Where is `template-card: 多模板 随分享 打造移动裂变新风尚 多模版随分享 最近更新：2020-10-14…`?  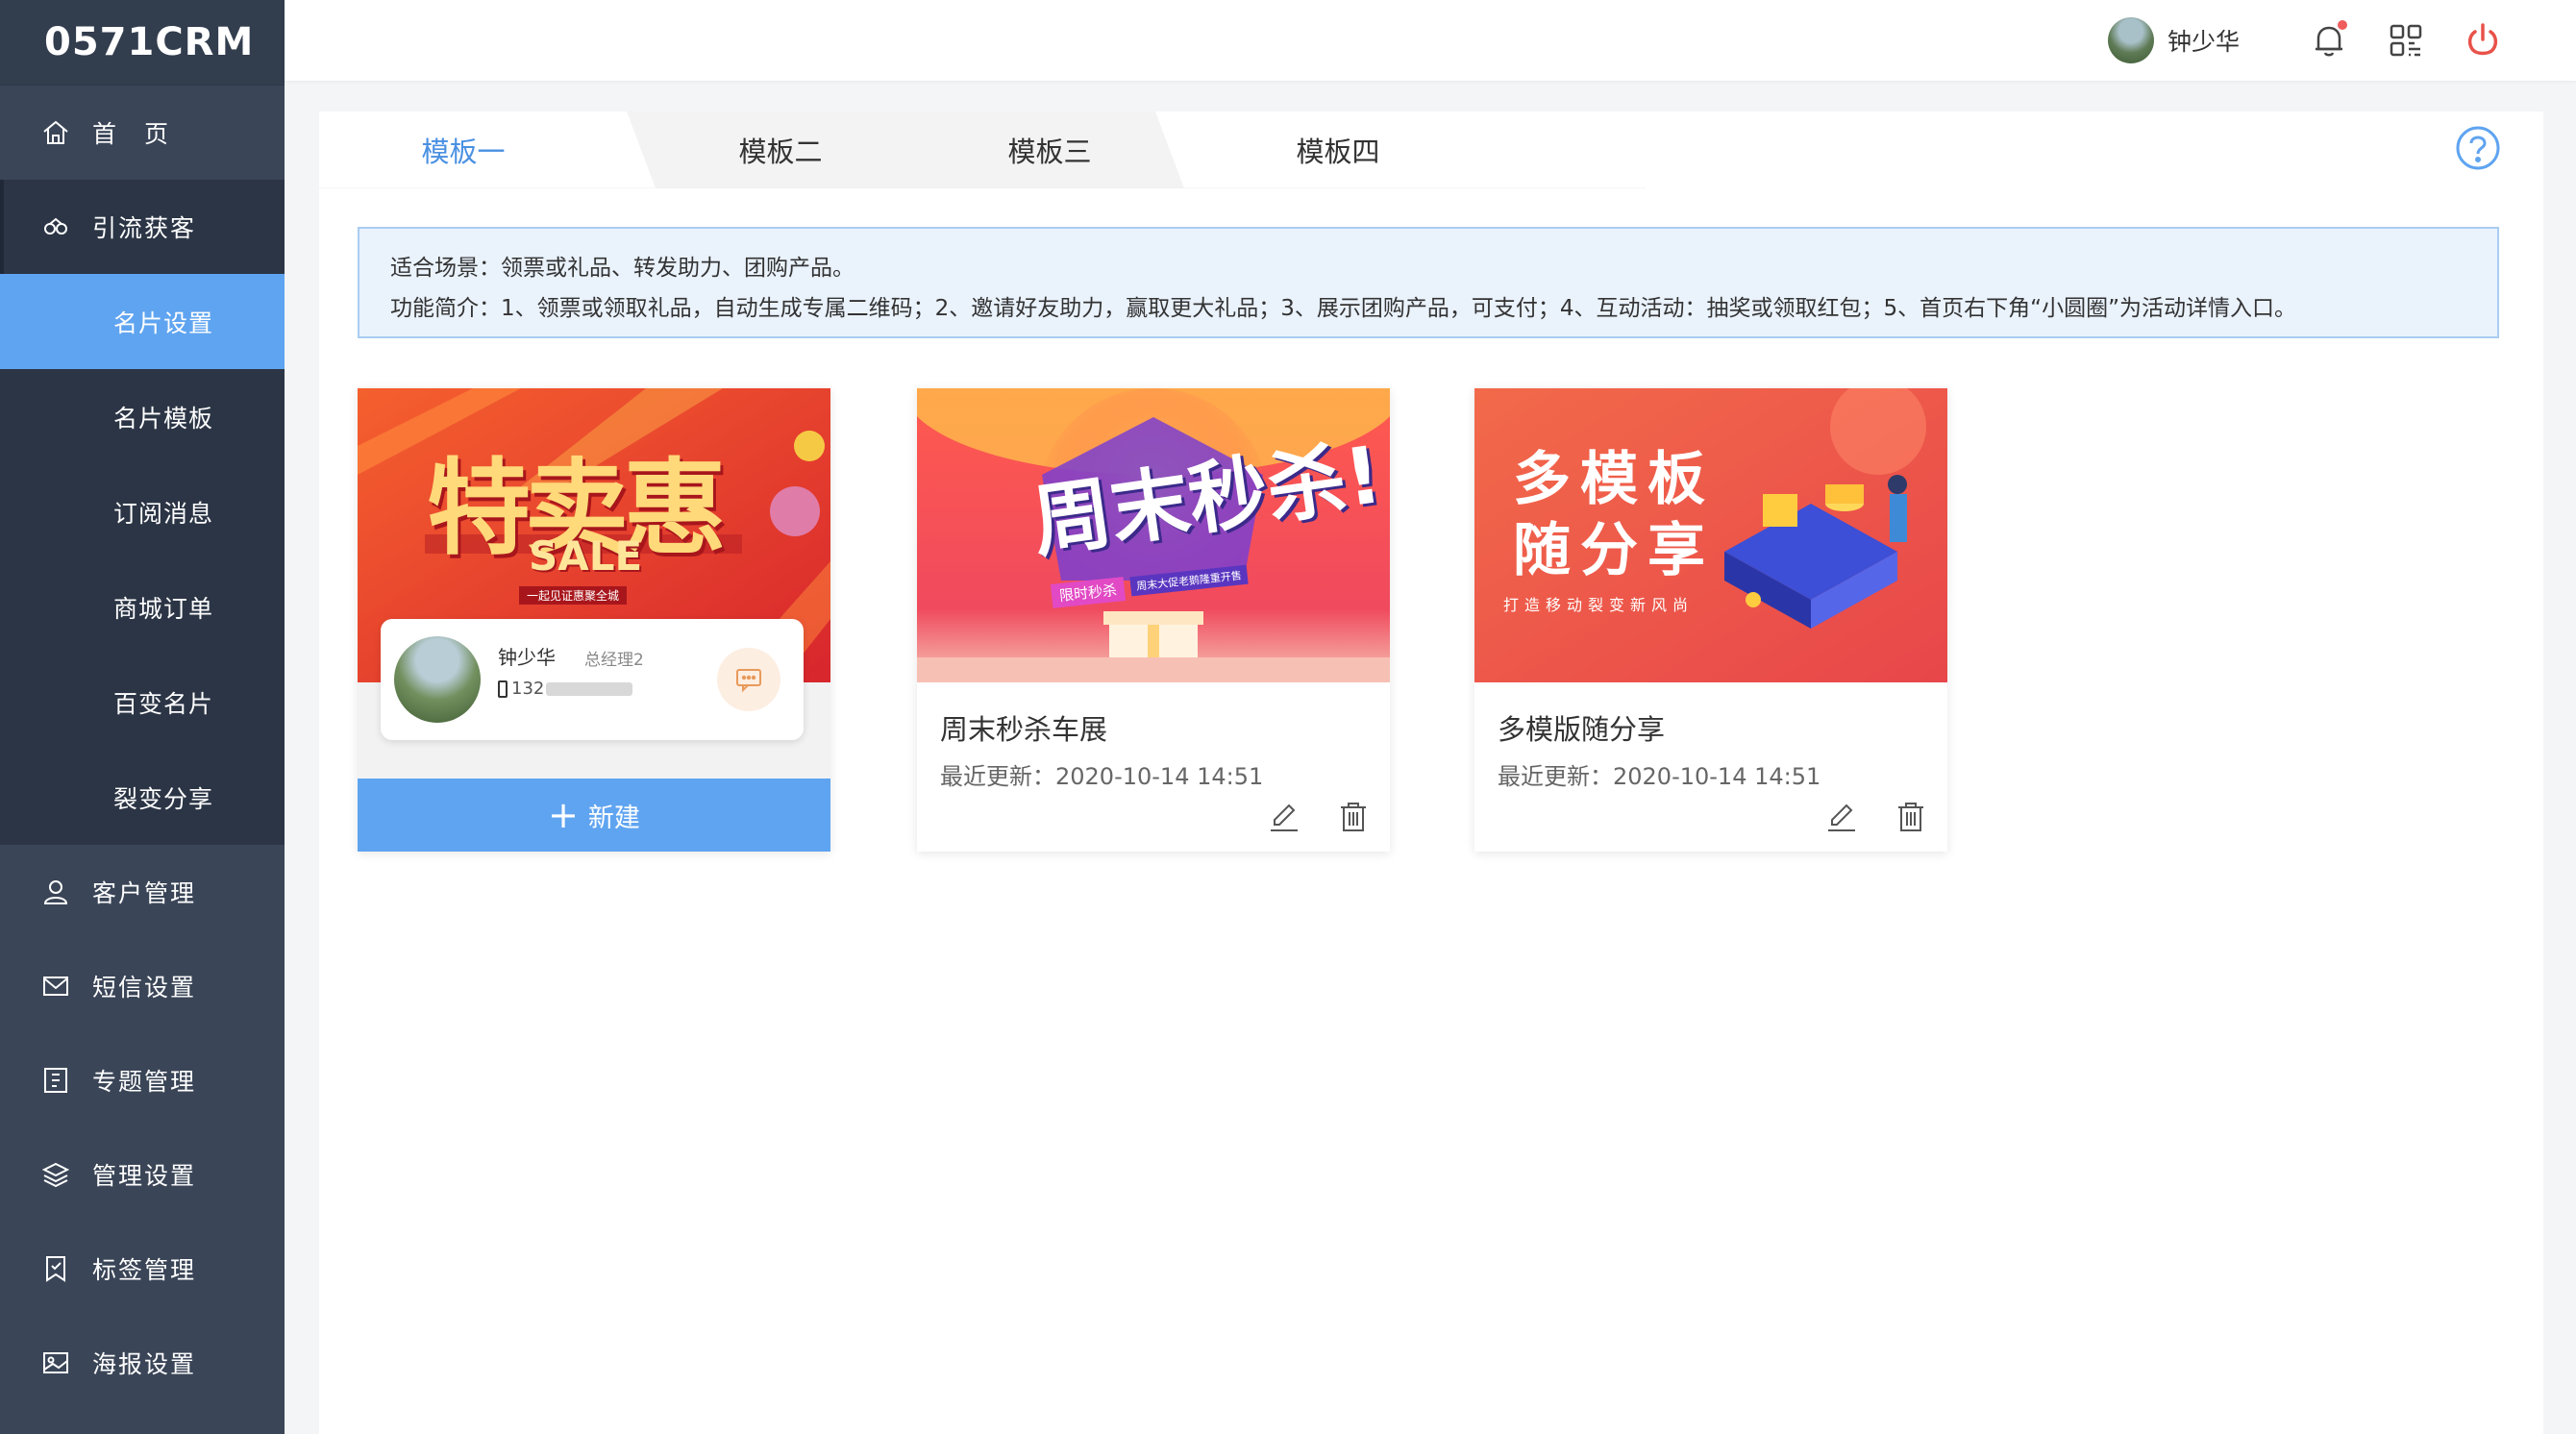
template-card: 多模板 随分享 打造移动裂变新风尚 多模版随分享 最近更新：2020-10-14… is located at coordinates (1711, 620).